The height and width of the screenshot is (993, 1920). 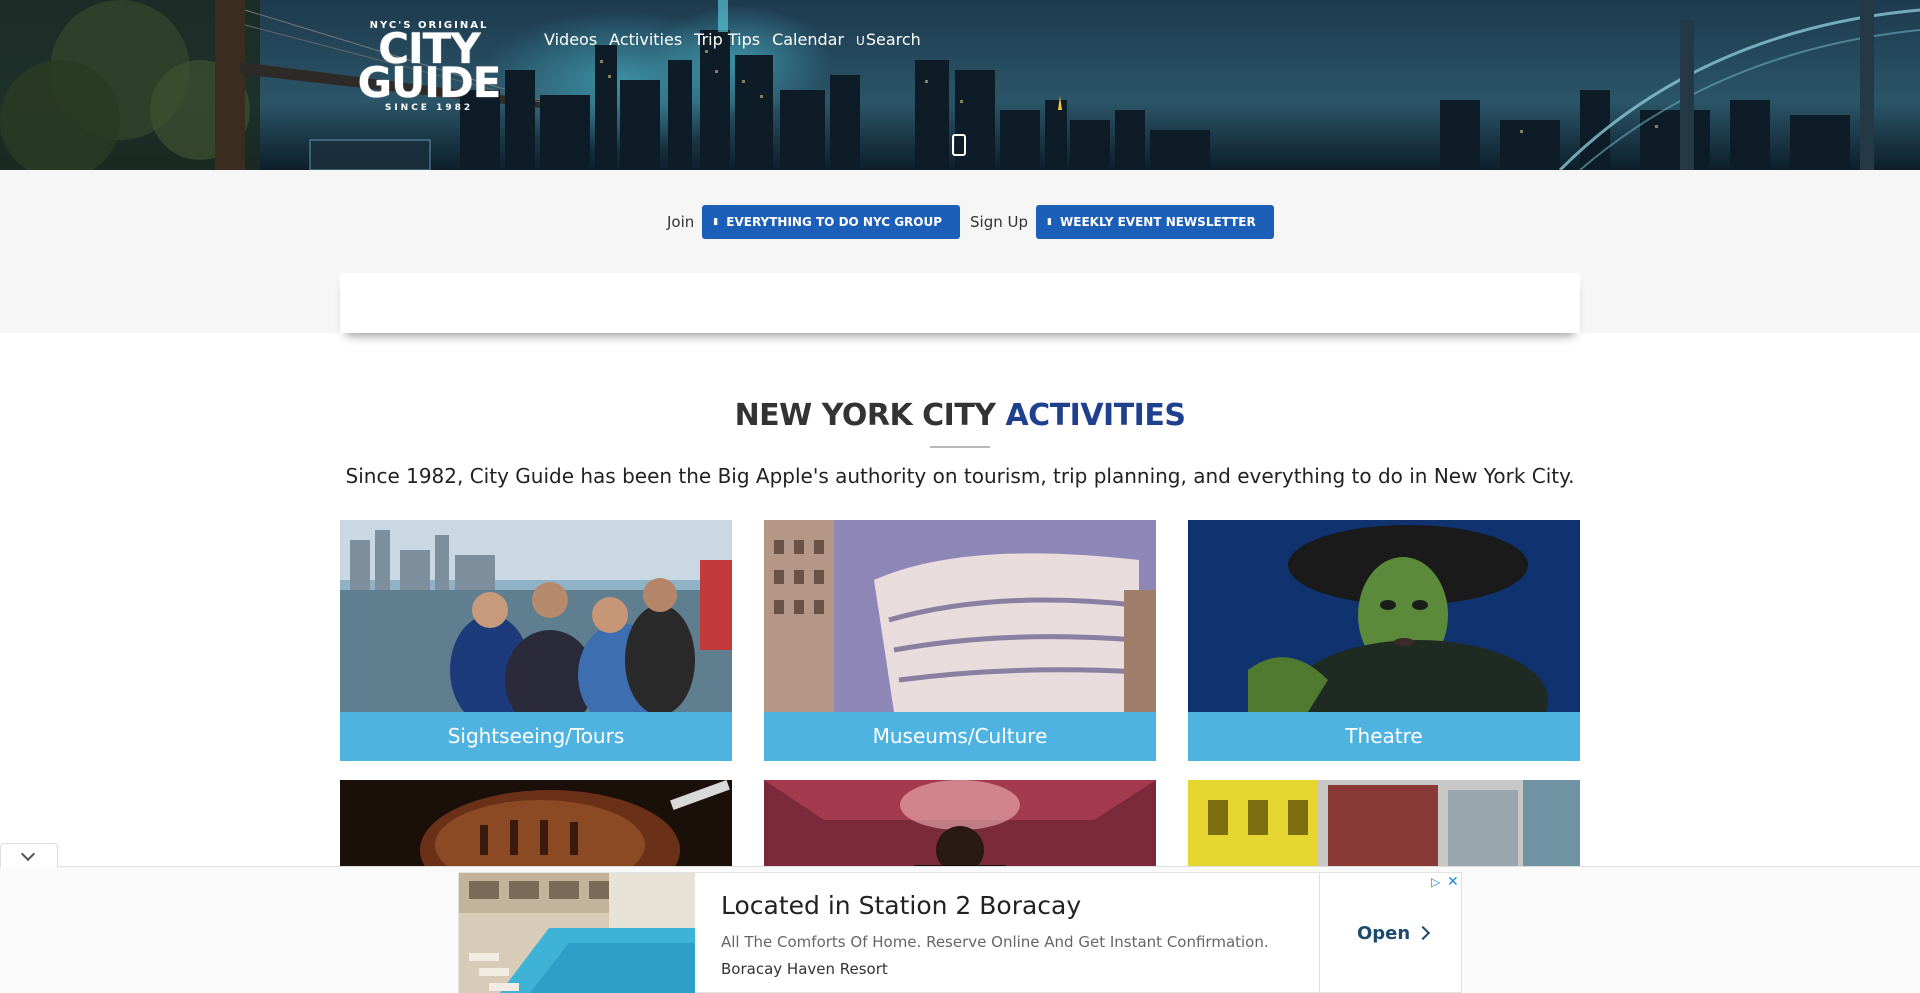 I want to click on nav-videos: Videos, so click(x=570, y=40).